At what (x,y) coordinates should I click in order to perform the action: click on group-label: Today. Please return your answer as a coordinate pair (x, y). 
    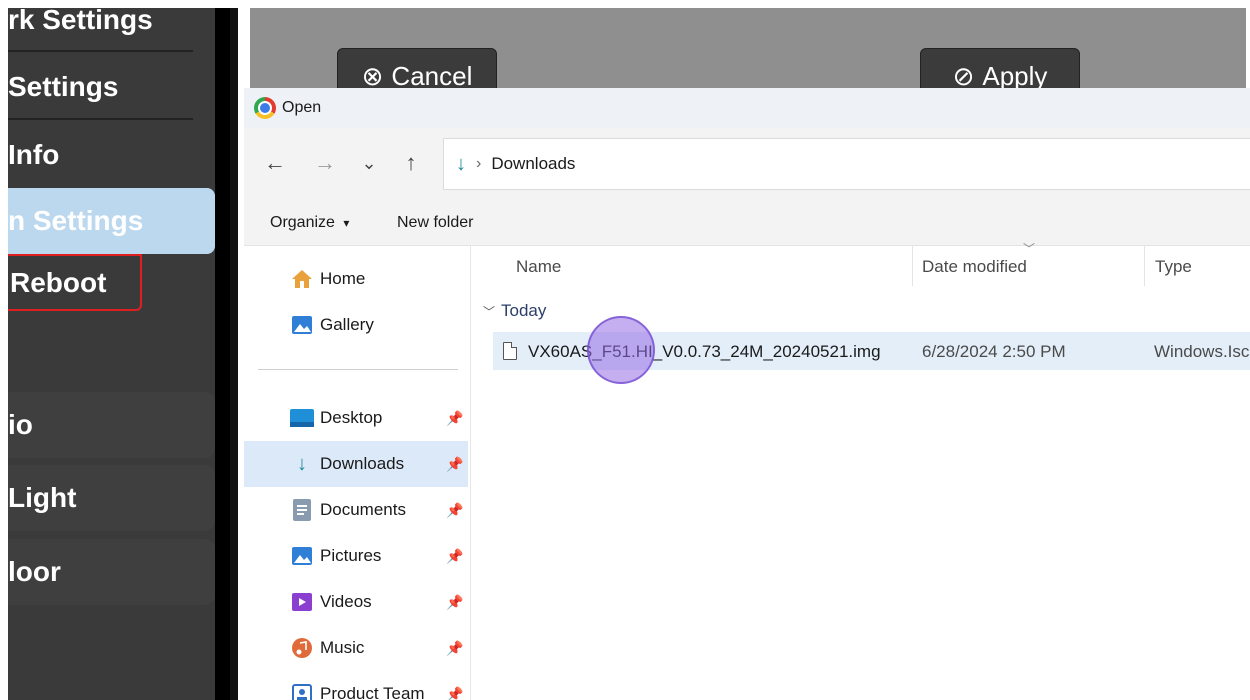
    Looking at the image, I should click on (524, 310).